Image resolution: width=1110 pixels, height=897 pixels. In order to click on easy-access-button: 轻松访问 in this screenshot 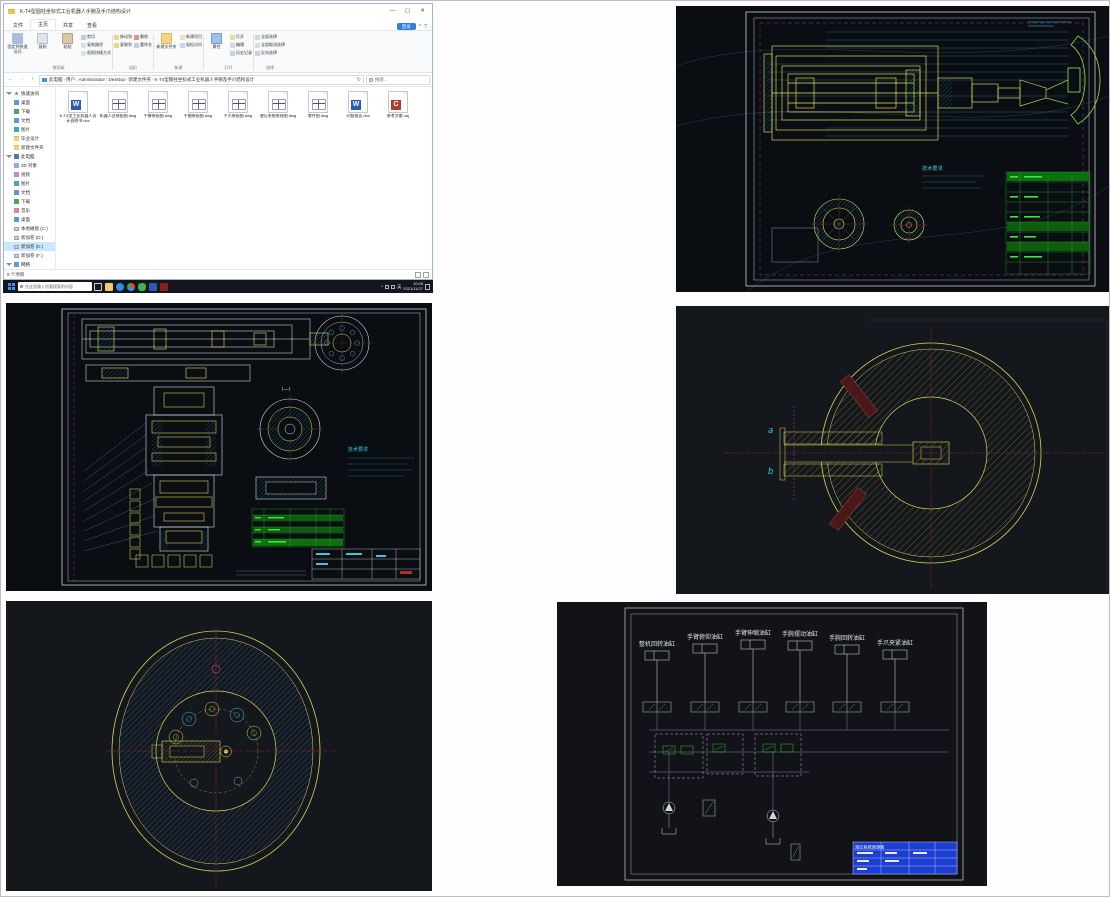, I will do `click(191, 45)`.